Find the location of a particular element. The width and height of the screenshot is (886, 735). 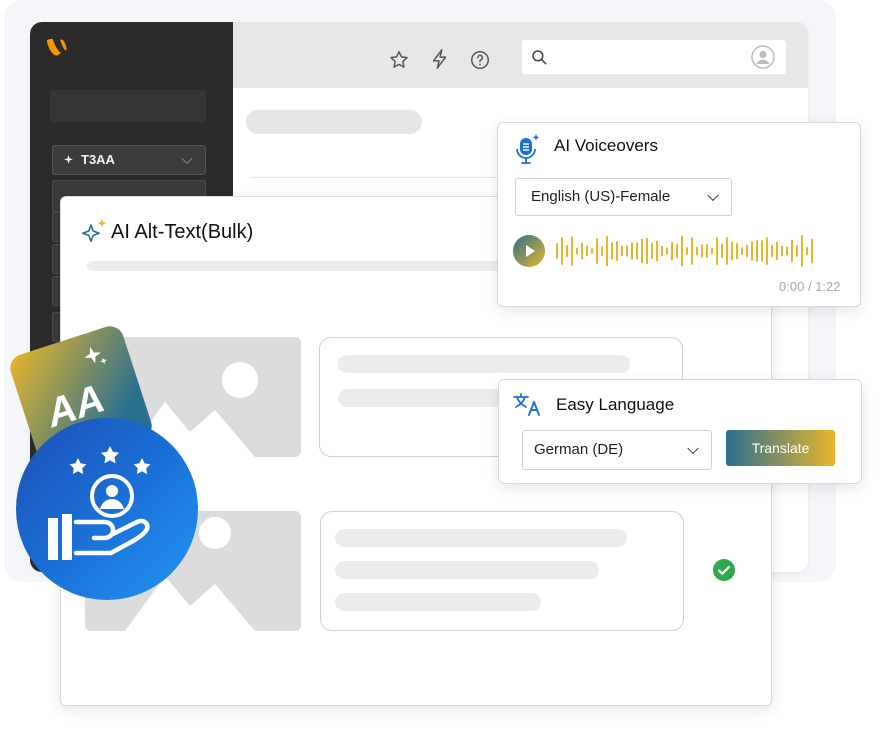

check-success-icon is located at coordinates (724, 570).